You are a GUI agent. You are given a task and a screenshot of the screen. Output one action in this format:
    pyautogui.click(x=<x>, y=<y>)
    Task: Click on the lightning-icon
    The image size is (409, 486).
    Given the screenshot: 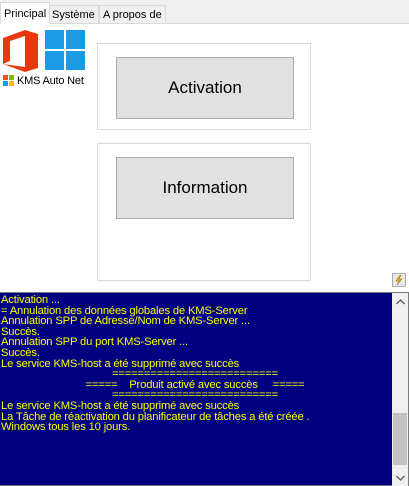 What is the action you would take?
    pyautogui.click(x=399, y=280)
    